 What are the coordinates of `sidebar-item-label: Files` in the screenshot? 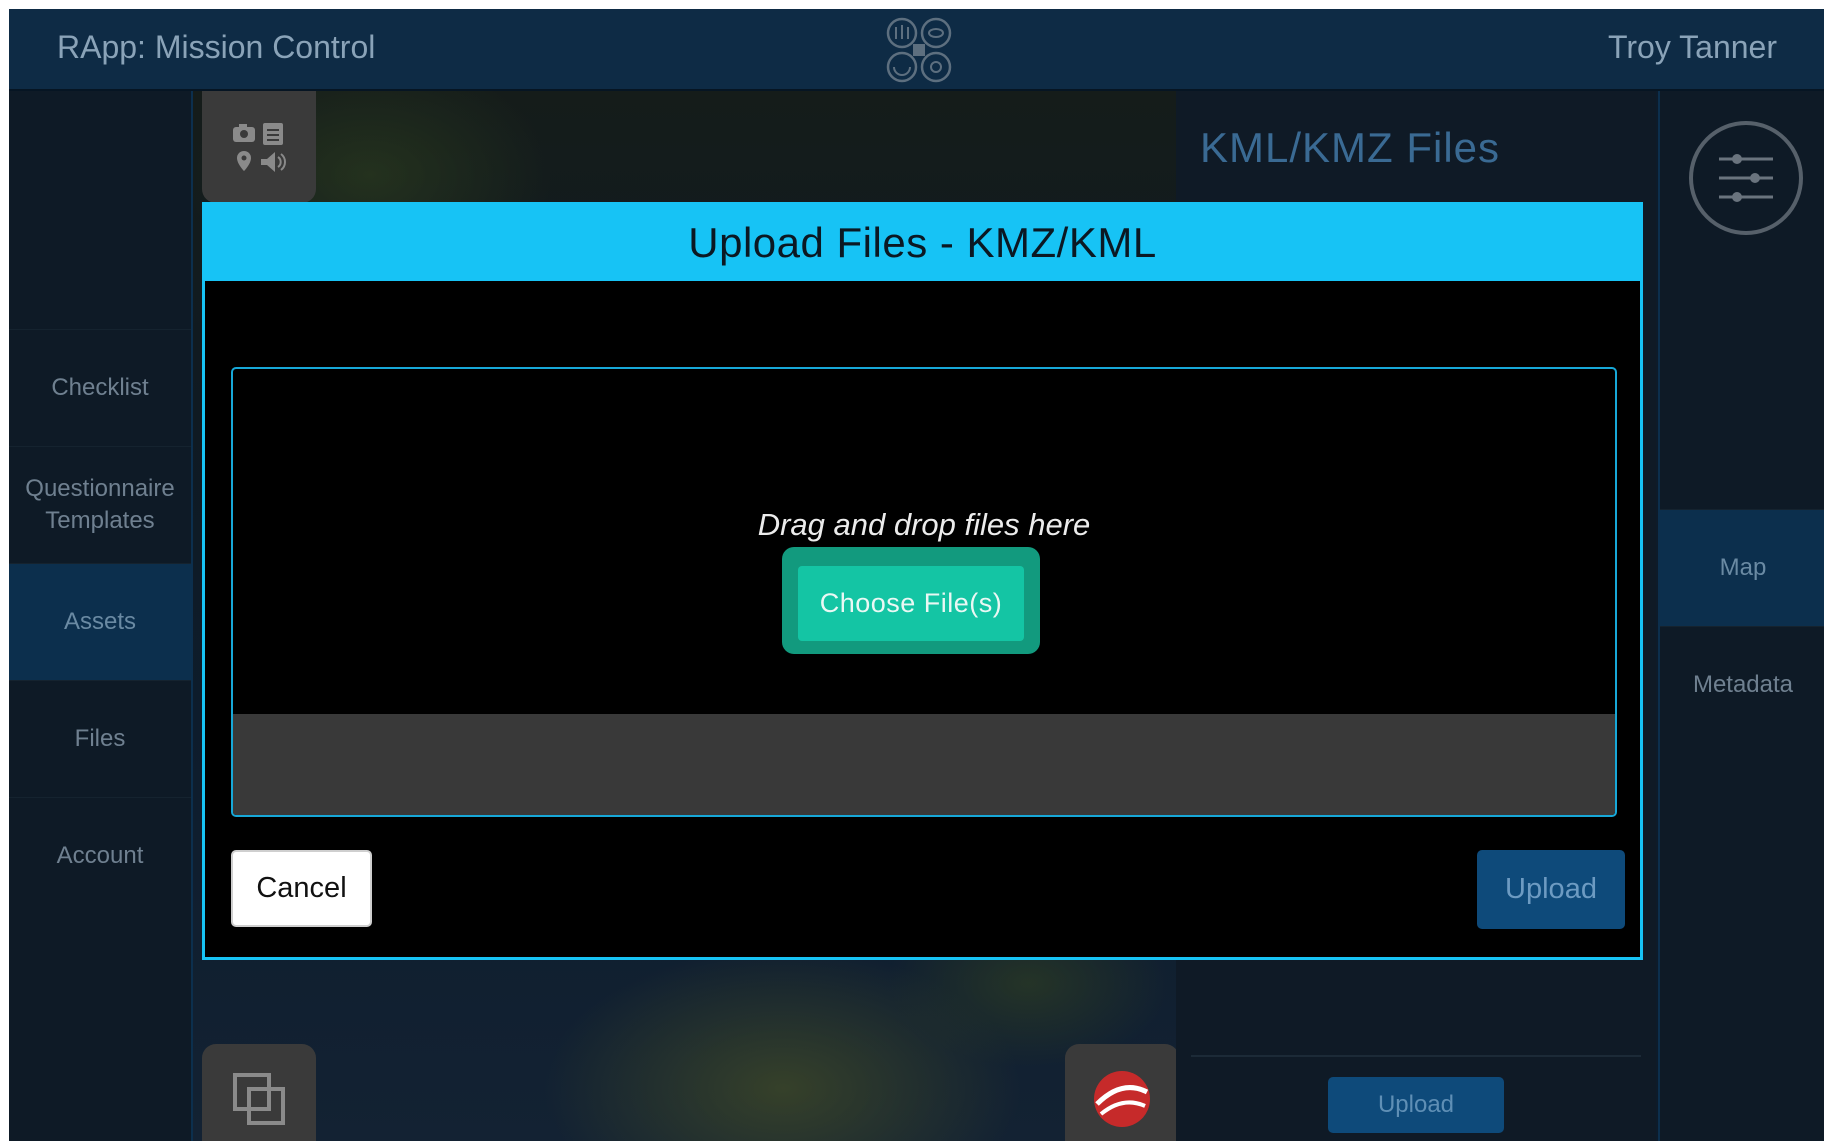 It's located at (100, 738).